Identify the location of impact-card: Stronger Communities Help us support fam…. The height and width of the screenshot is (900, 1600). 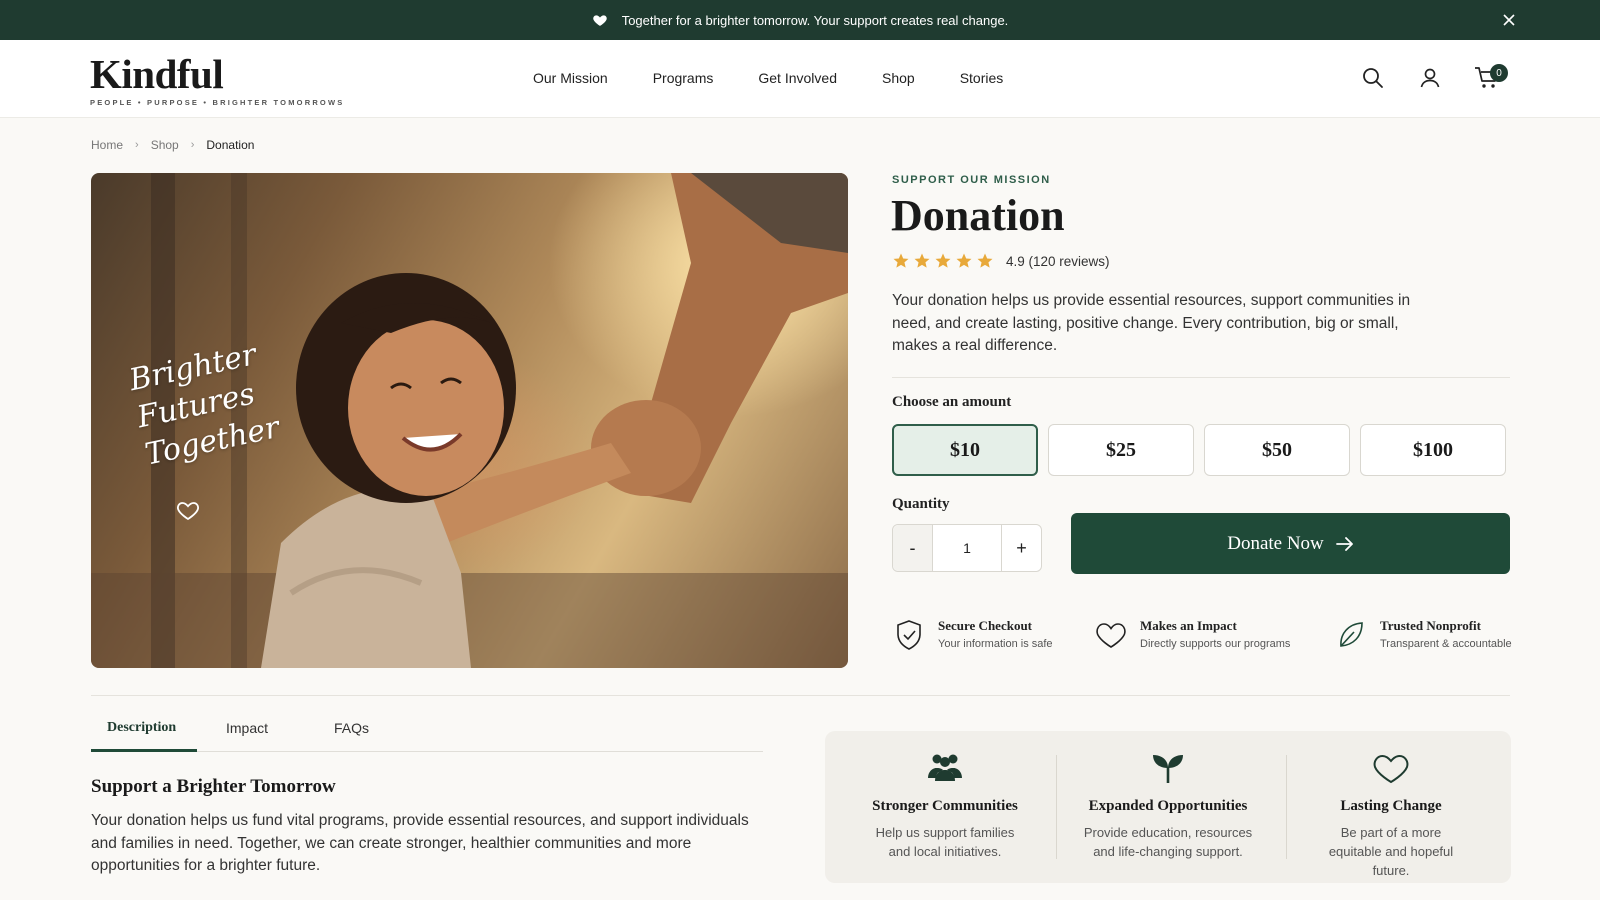
(1168, 807).